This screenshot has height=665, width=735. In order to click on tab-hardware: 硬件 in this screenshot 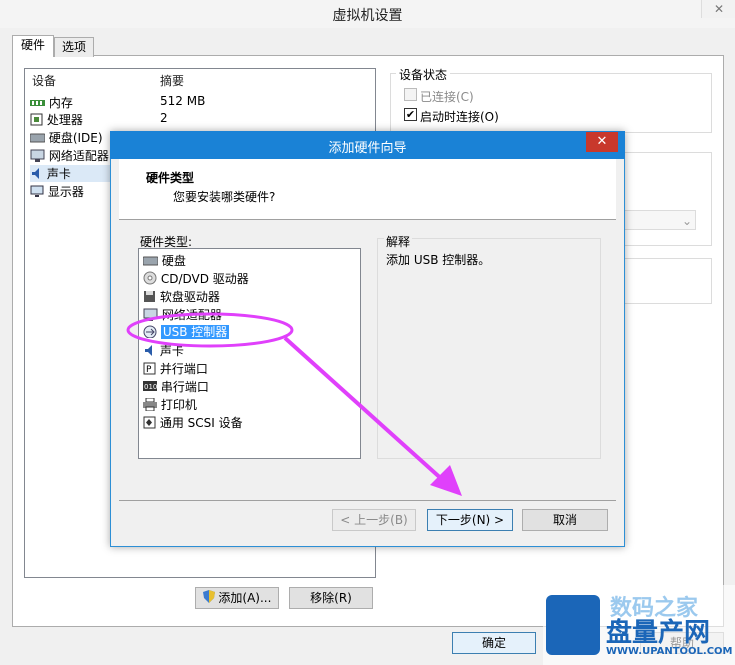, I will do `click(33, 46)`.